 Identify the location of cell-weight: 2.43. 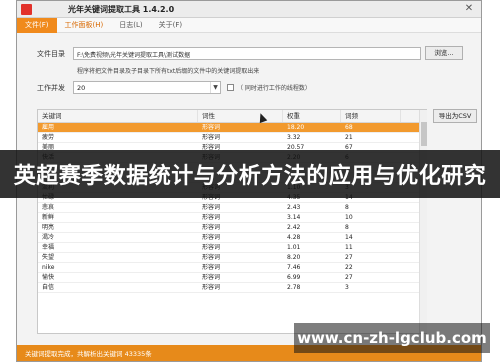
(294, 207).